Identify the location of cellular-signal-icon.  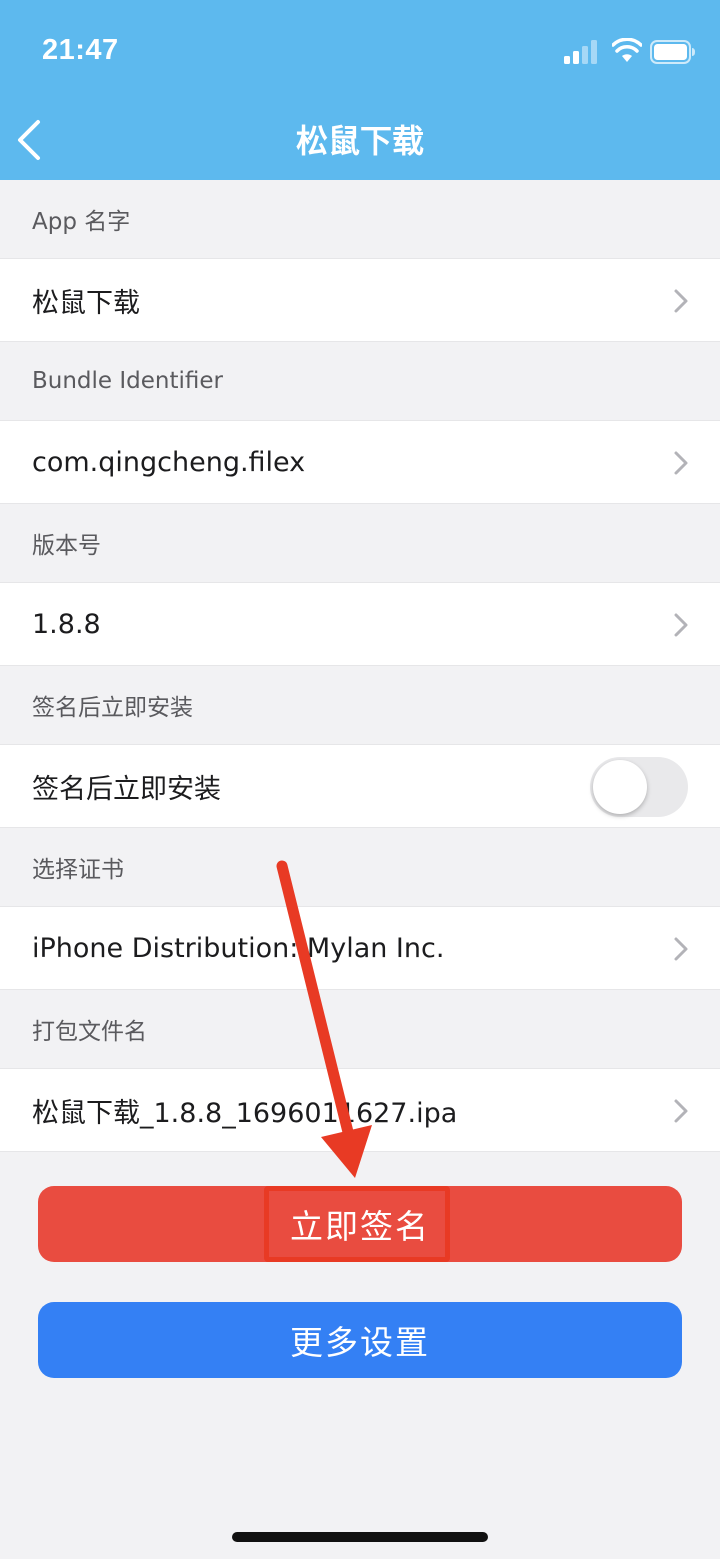
(580, 52).